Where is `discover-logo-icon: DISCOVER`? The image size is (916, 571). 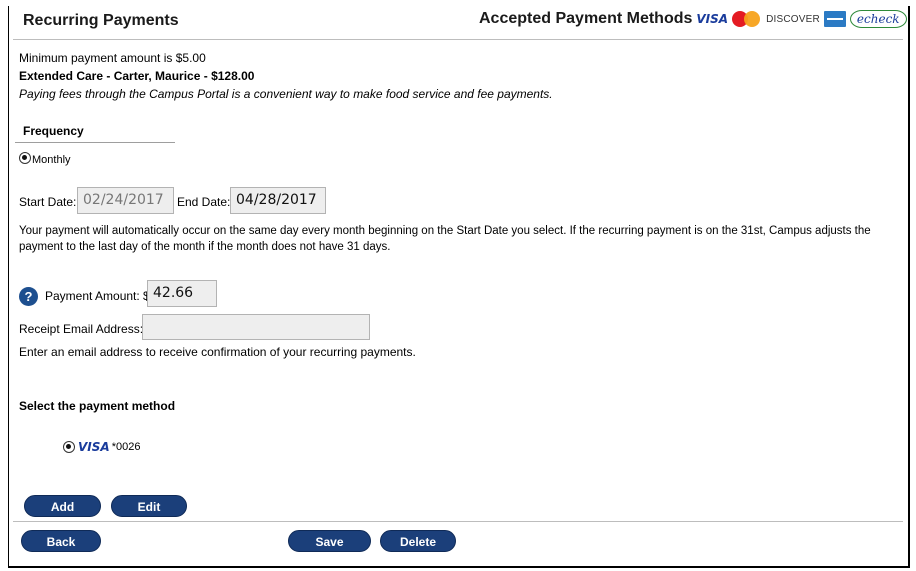 discover-logo-icon: DISCOVER is located at coordinates (793, 19).